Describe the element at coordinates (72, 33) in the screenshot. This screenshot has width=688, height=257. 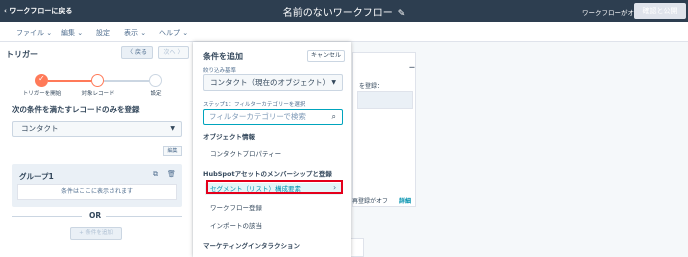
I see `menu-edit: 編集 ⌄` at that location.